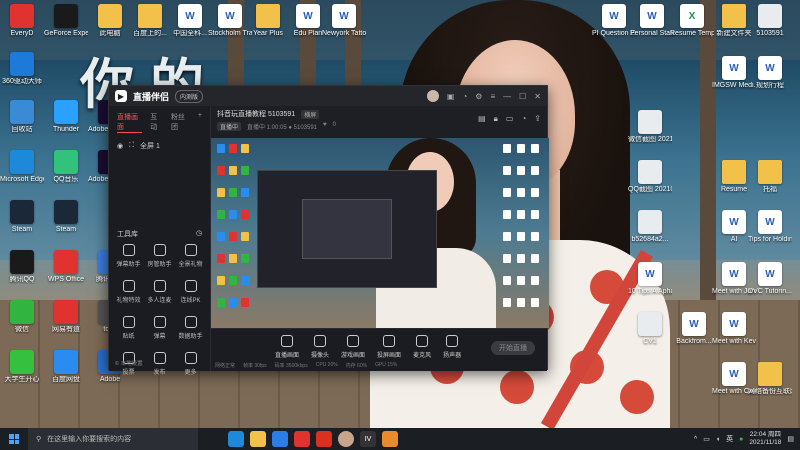 The image size is (800, 450). I want to click on desktop-icon: 回收站, so click(22, 117).